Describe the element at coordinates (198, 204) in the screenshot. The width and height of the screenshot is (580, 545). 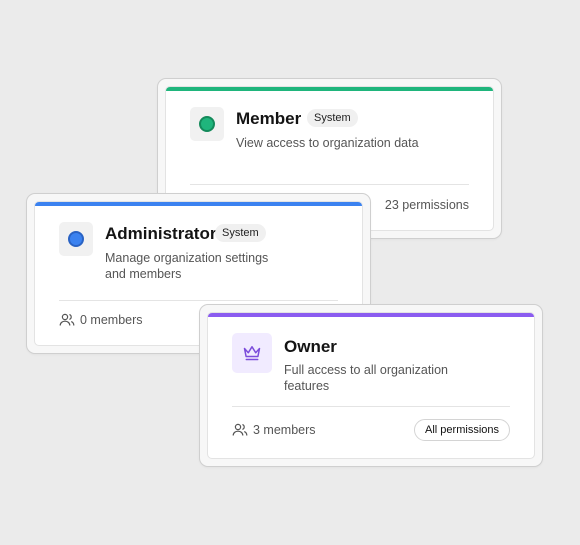
I see `role-card-administrator-accent` at that location.